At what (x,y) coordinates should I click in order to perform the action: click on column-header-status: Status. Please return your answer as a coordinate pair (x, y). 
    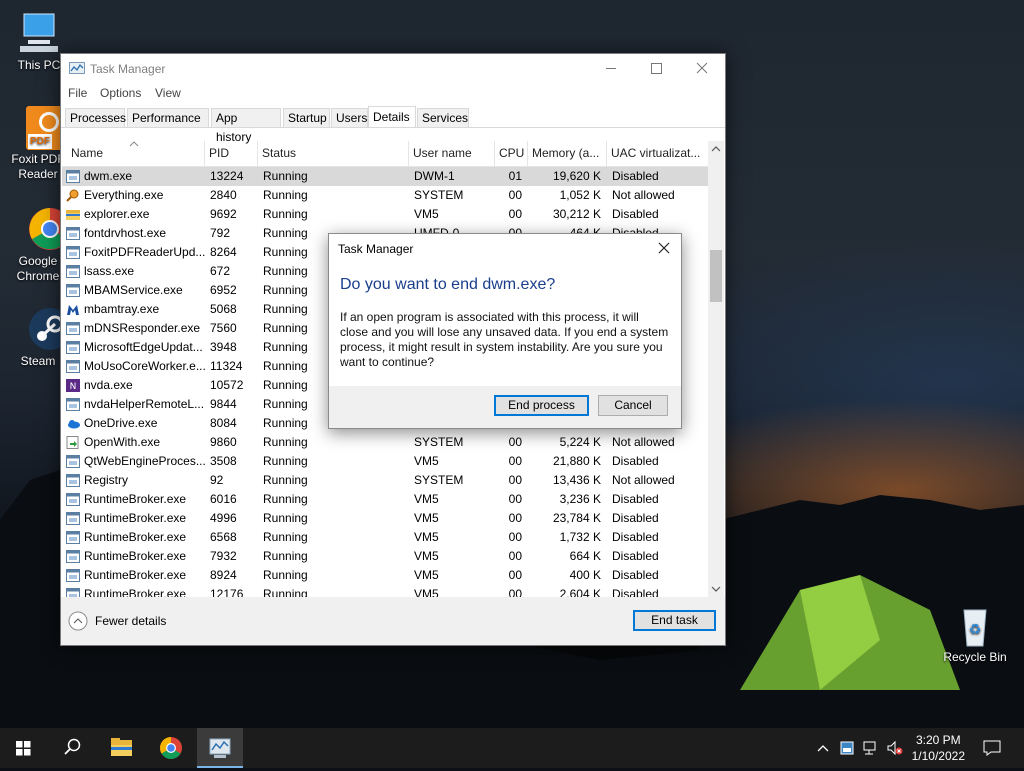
    Looking at the image, I should click on (333, 153).